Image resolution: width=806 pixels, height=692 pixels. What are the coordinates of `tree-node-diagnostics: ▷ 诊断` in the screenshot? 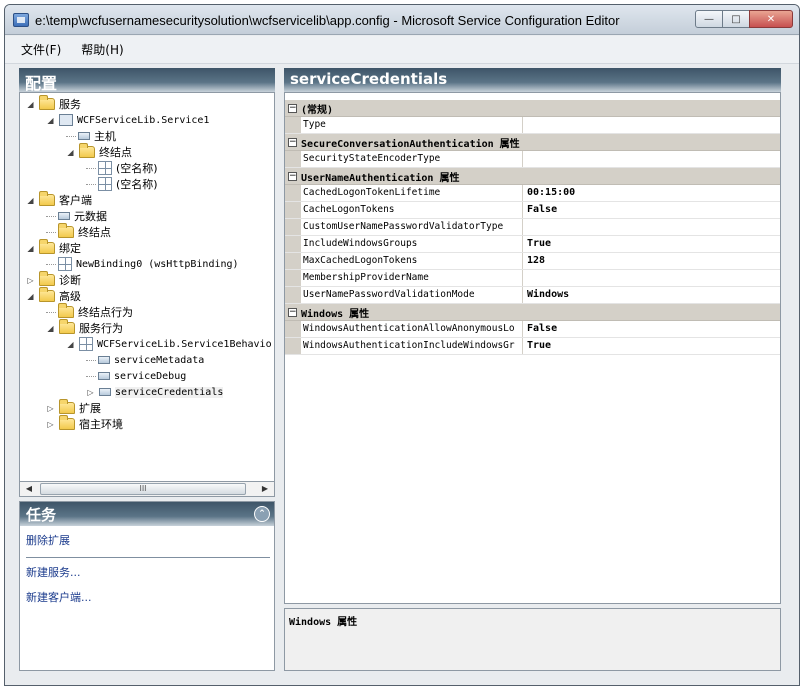 It's located at (53, 279).